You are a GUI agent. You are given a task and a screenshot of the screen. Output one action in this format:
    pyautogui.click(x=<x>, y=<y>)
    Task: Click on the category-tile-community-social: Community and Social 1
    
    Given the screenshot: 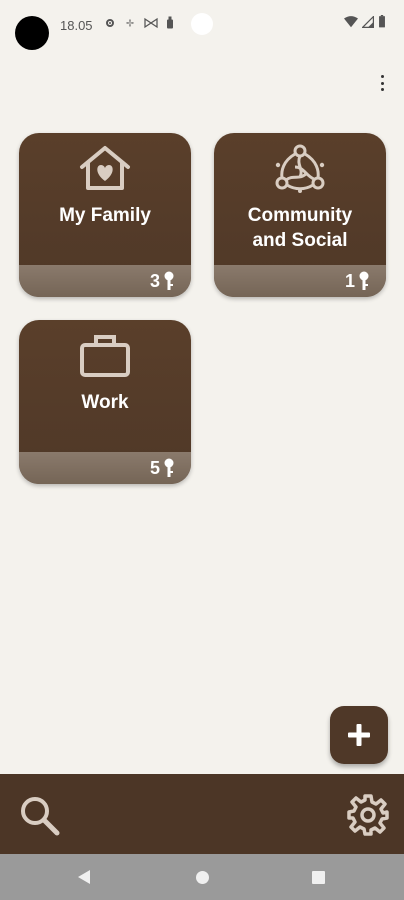 What is the action you would take?
    pyautogui.click(x=300, y=215)
    